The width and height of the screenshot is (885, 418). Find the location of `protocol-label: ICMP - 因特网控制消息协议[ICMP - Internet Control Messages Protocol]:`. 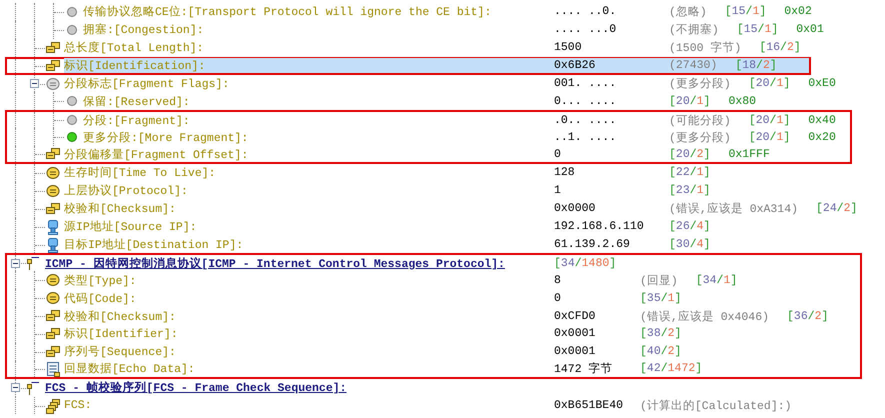

protocol-label: ICMP - 因特网控制消息协议[ICMP - Internet Control Messages Protocol]: is located at coordinates (275, 263).